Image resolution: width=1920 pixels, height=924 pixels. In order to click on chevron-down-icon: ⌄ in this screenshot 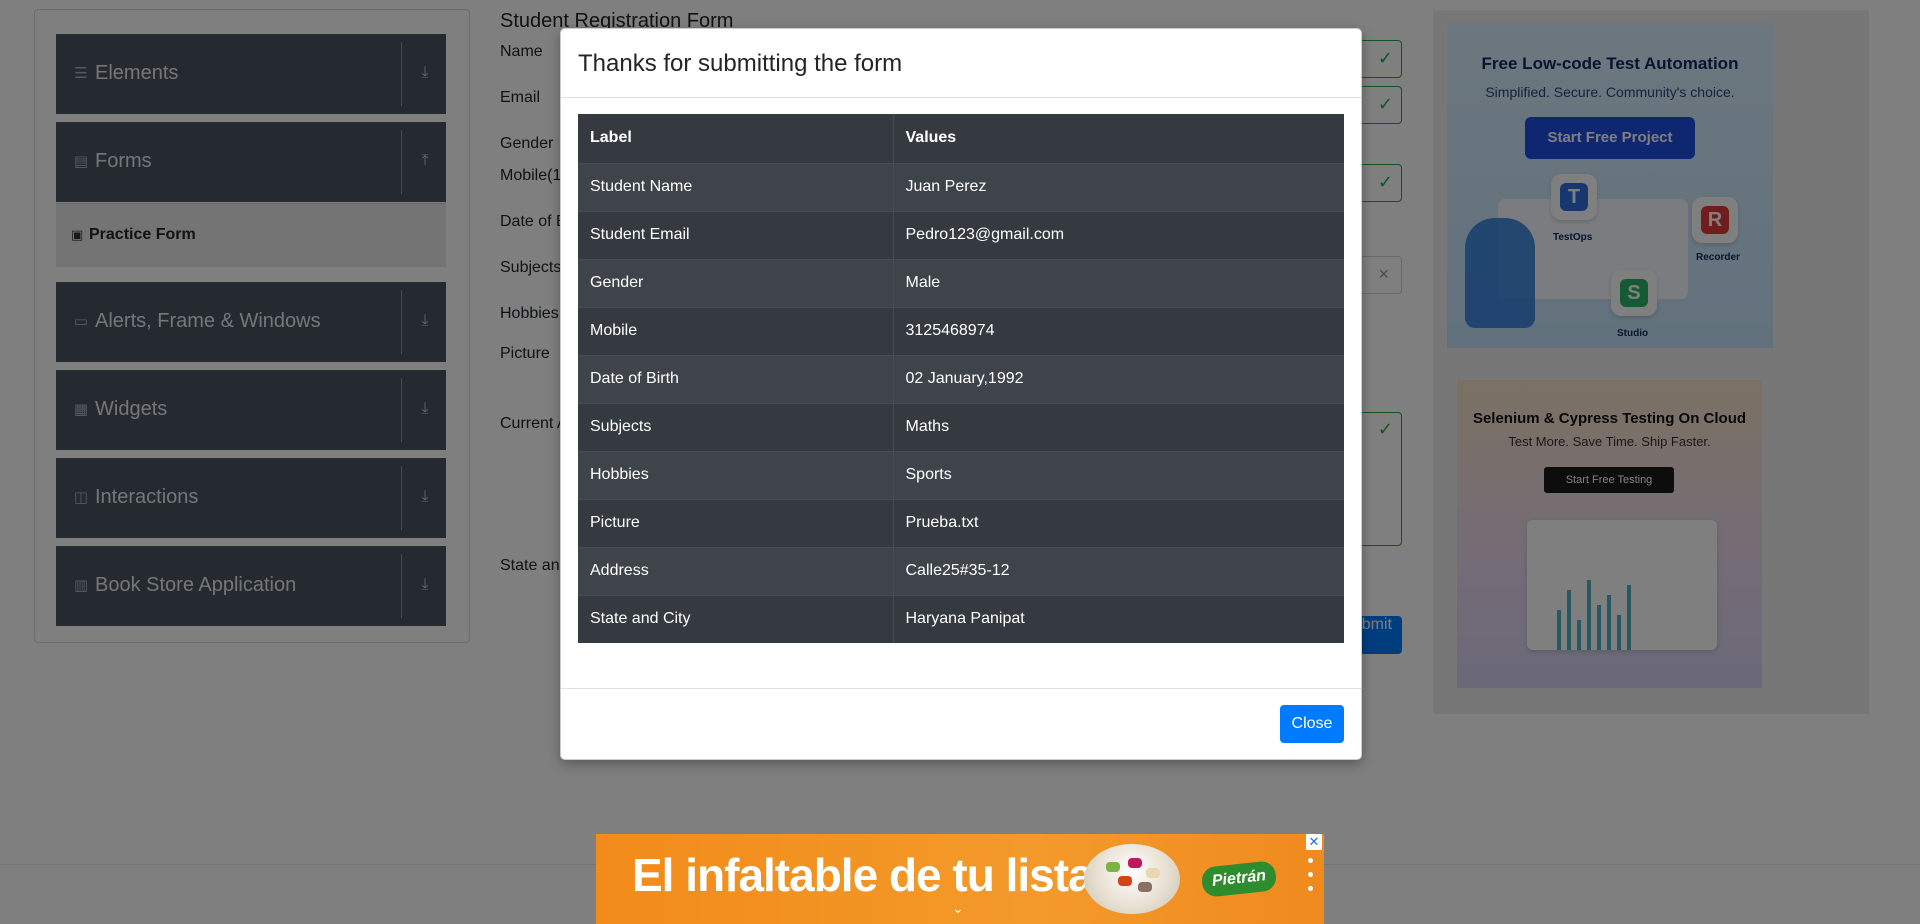, I will do `click(958, 908)`.